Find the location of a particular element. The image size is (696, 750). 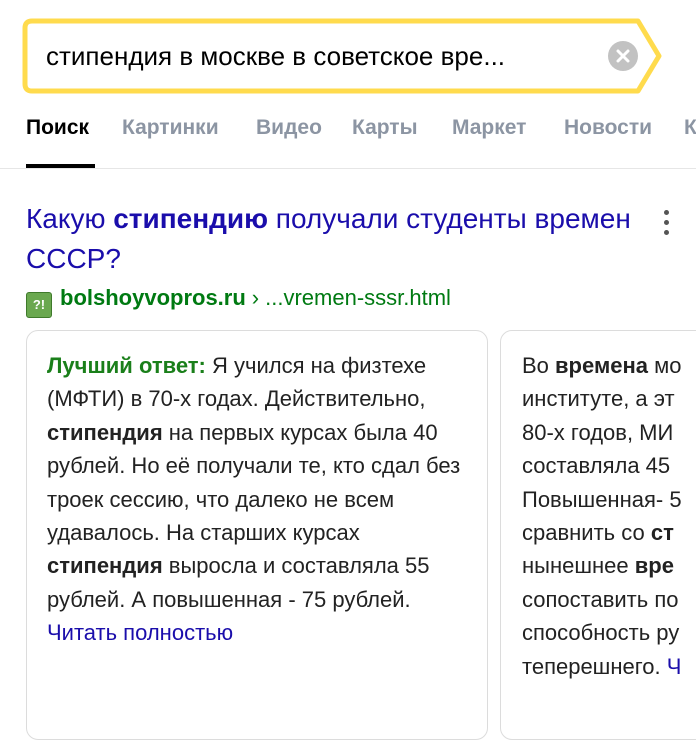

result-url-row: ?! bolshoyvopros.ru › ...vremen-sssr.html is located at coordinates (238, 300).